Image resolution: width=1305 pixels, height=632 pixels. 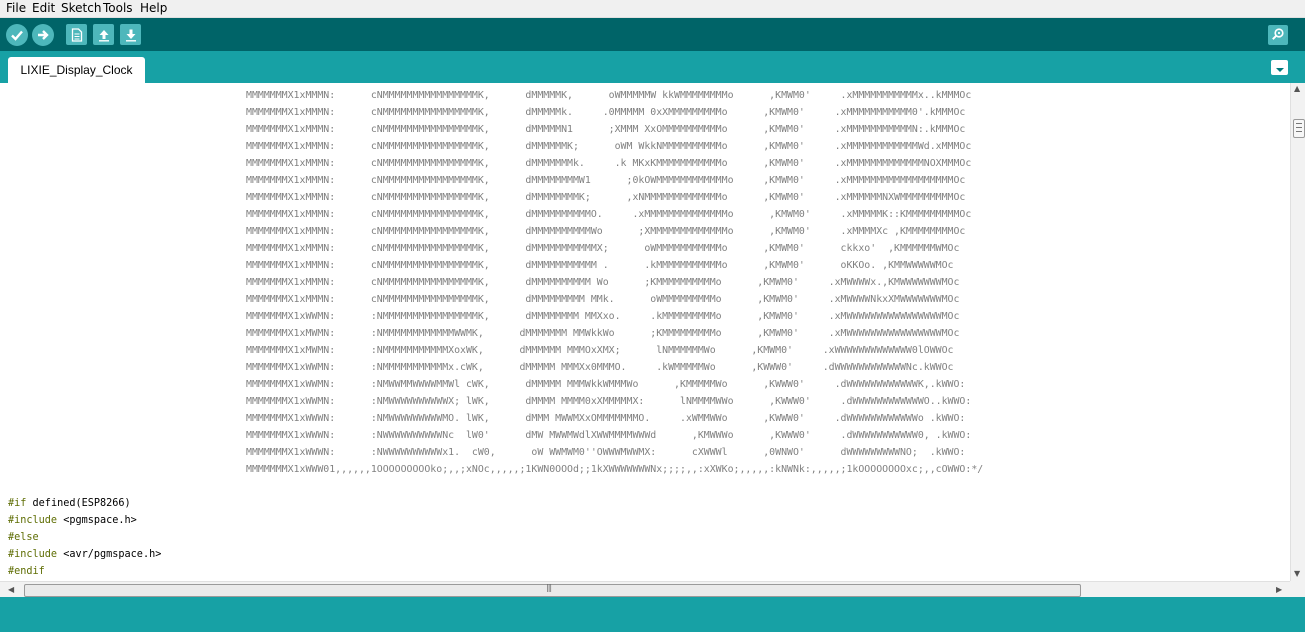 I want to click on verify-check-icon, so click(x=16, y=34).